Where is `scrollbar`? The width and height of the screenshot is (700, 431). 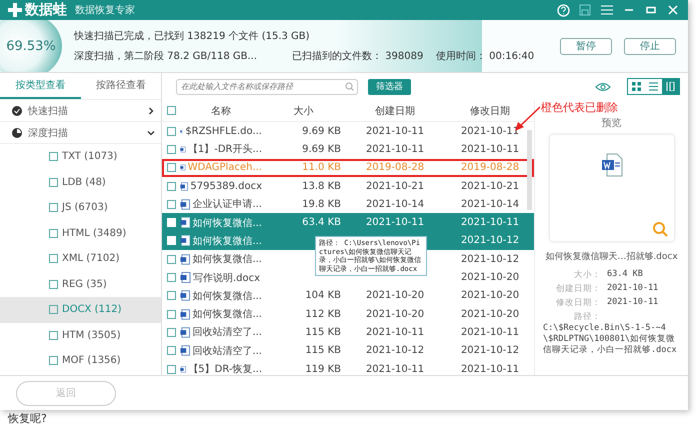 scrollbar is located at coordinates (529, 170).